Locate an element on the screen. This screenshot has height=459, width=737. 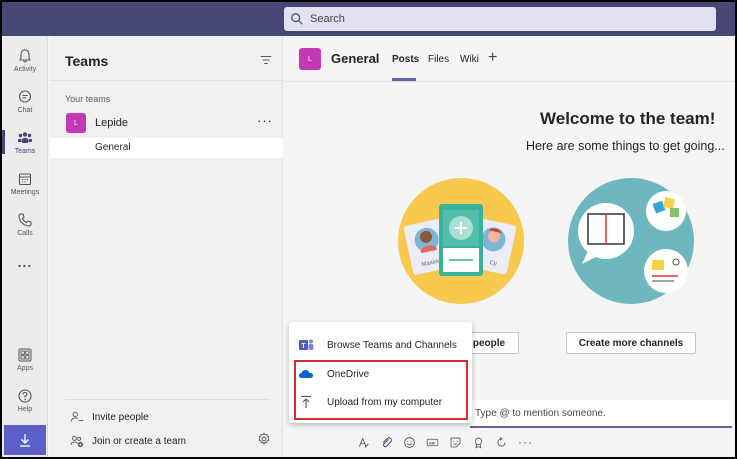
panel-title: Teams is located at coordinates (87, 61).